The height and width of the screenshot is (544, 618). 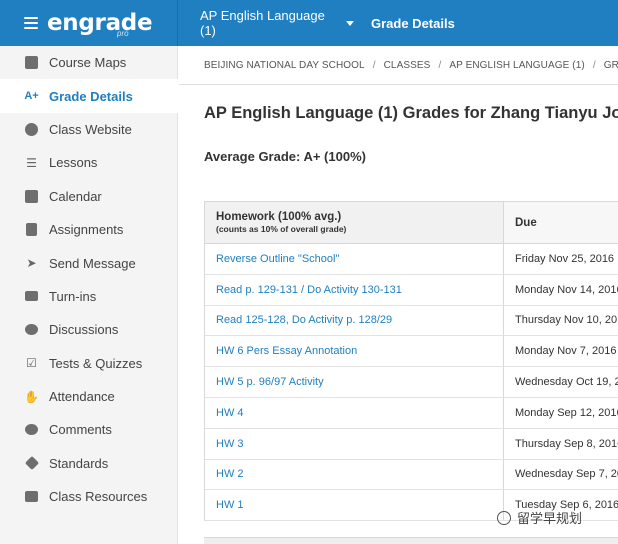 I want to click on sidebar-item-class-website: Class Website, so click(x=88, y=129).